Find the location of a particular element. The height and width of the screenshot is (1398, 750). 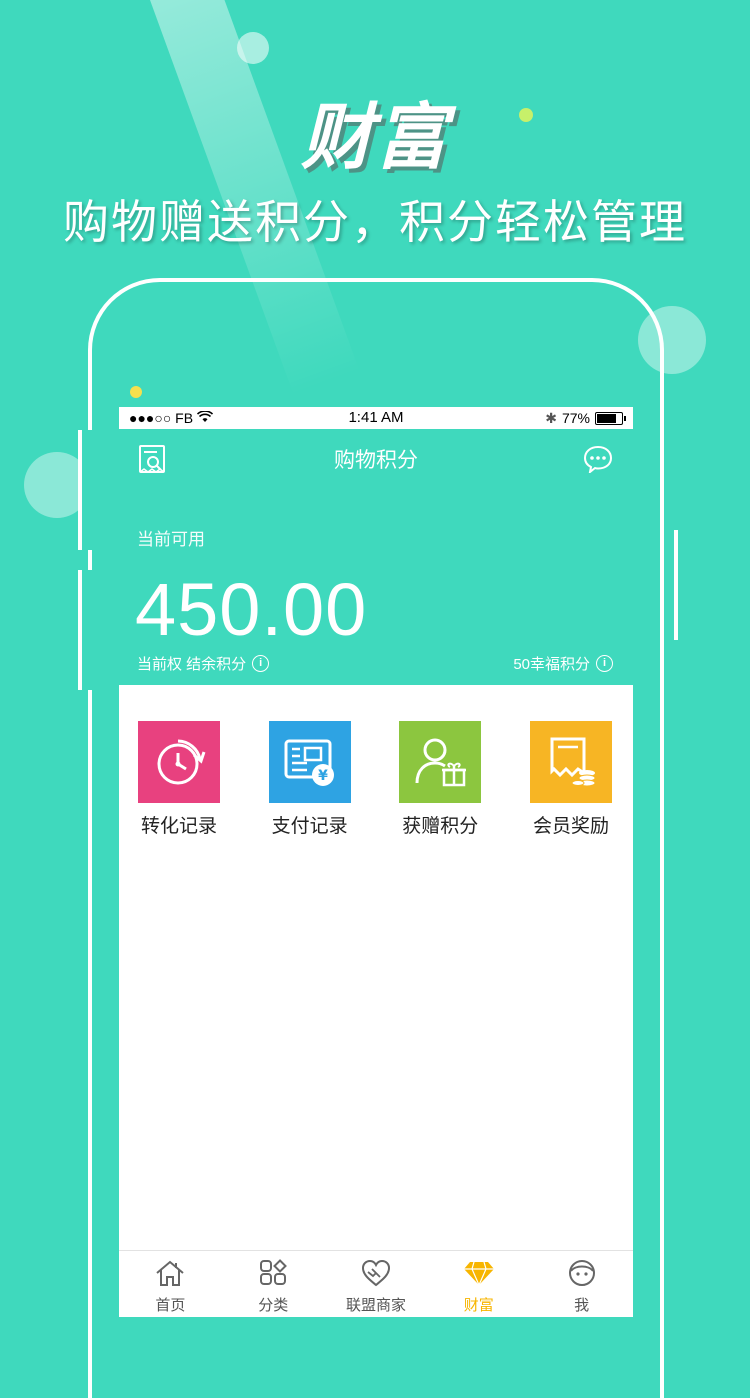

tab-category: 分类 is located at coordinates (273, 1284).